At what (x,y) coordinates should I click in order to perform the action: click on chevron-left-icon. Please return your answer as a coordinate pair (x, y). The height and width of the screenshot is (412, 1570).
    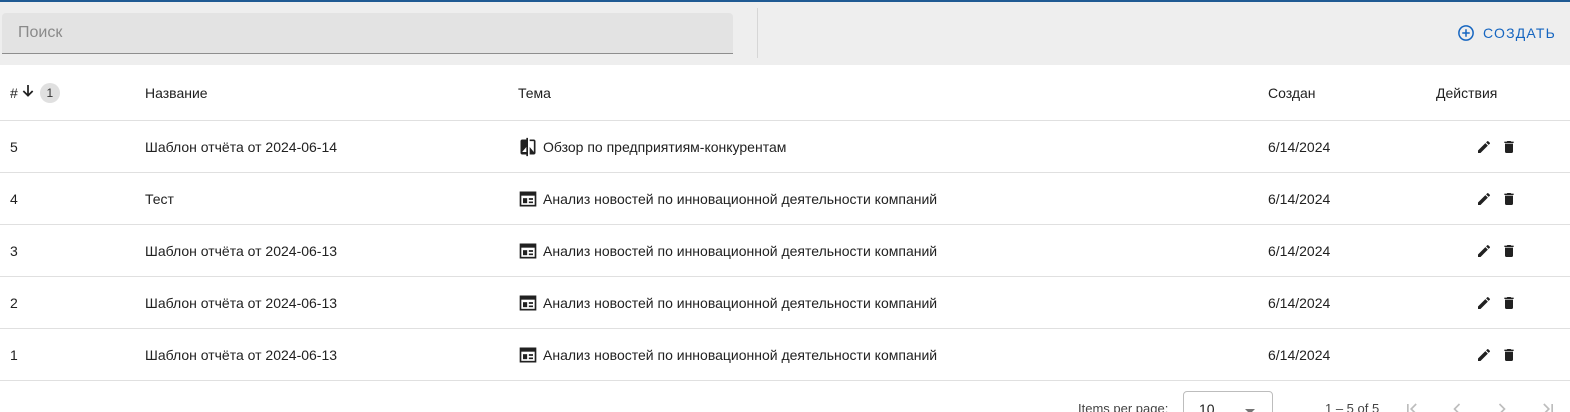
    Looking at the image, I should click on (1457, 407).